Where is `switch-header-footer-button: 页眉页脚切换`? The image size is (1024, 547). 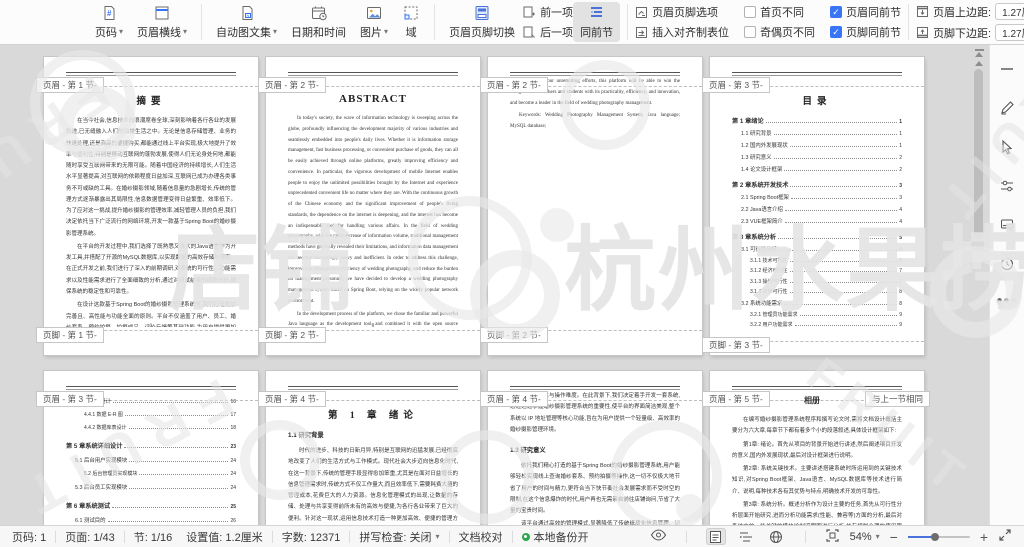
switch-header-footer-button: 页眉页脚切换 is located at coordinates (482, 22).